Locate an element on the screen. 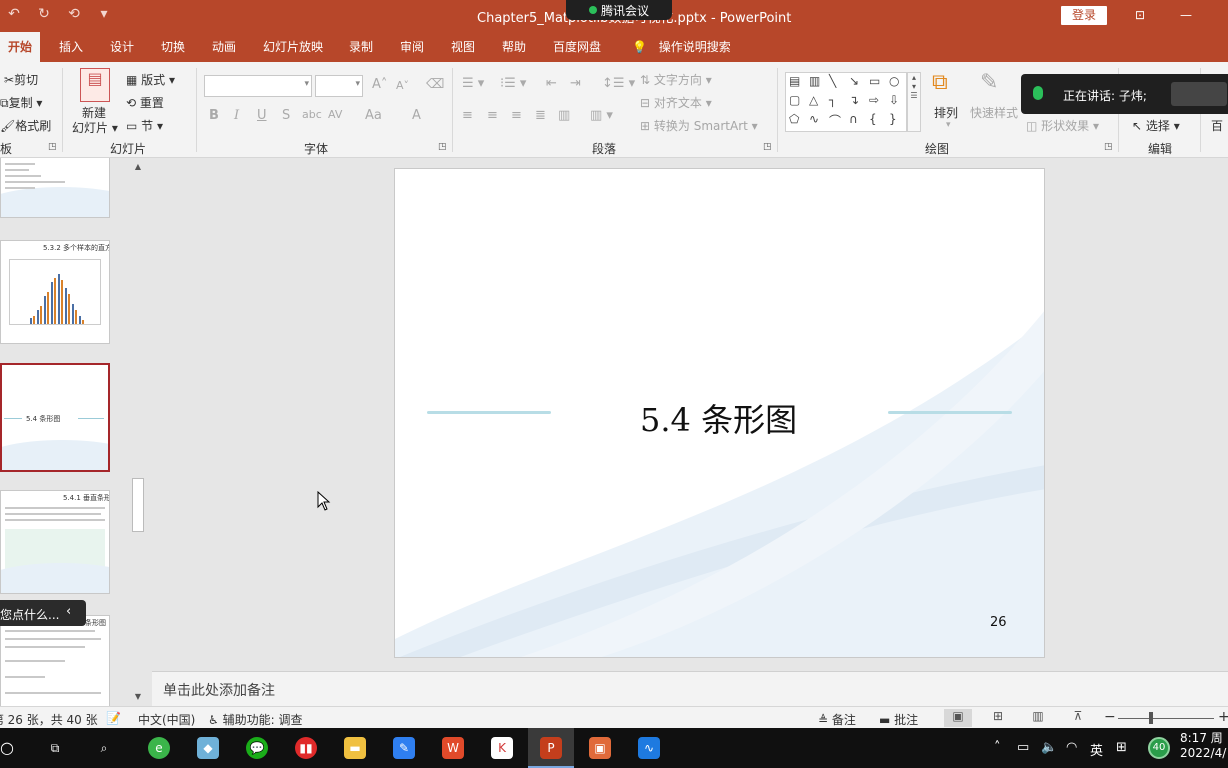 The width and height of the screenshot is (1228, 768). align-right-icon: ≡ is located at coordinates (516, 115).